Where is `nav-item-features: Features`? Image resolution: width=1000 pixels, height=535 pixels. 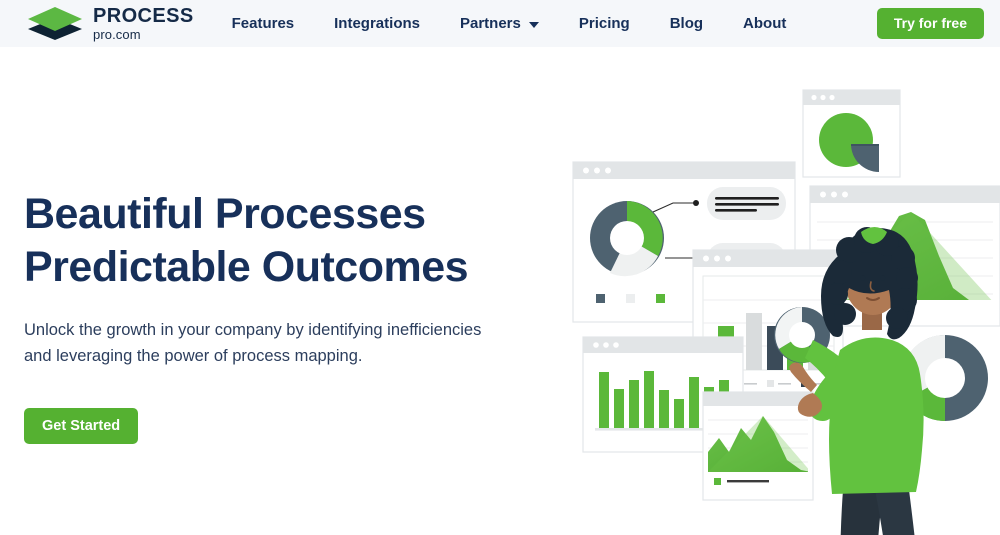
nav-item-features: Features is located at coordinates (263, 23).